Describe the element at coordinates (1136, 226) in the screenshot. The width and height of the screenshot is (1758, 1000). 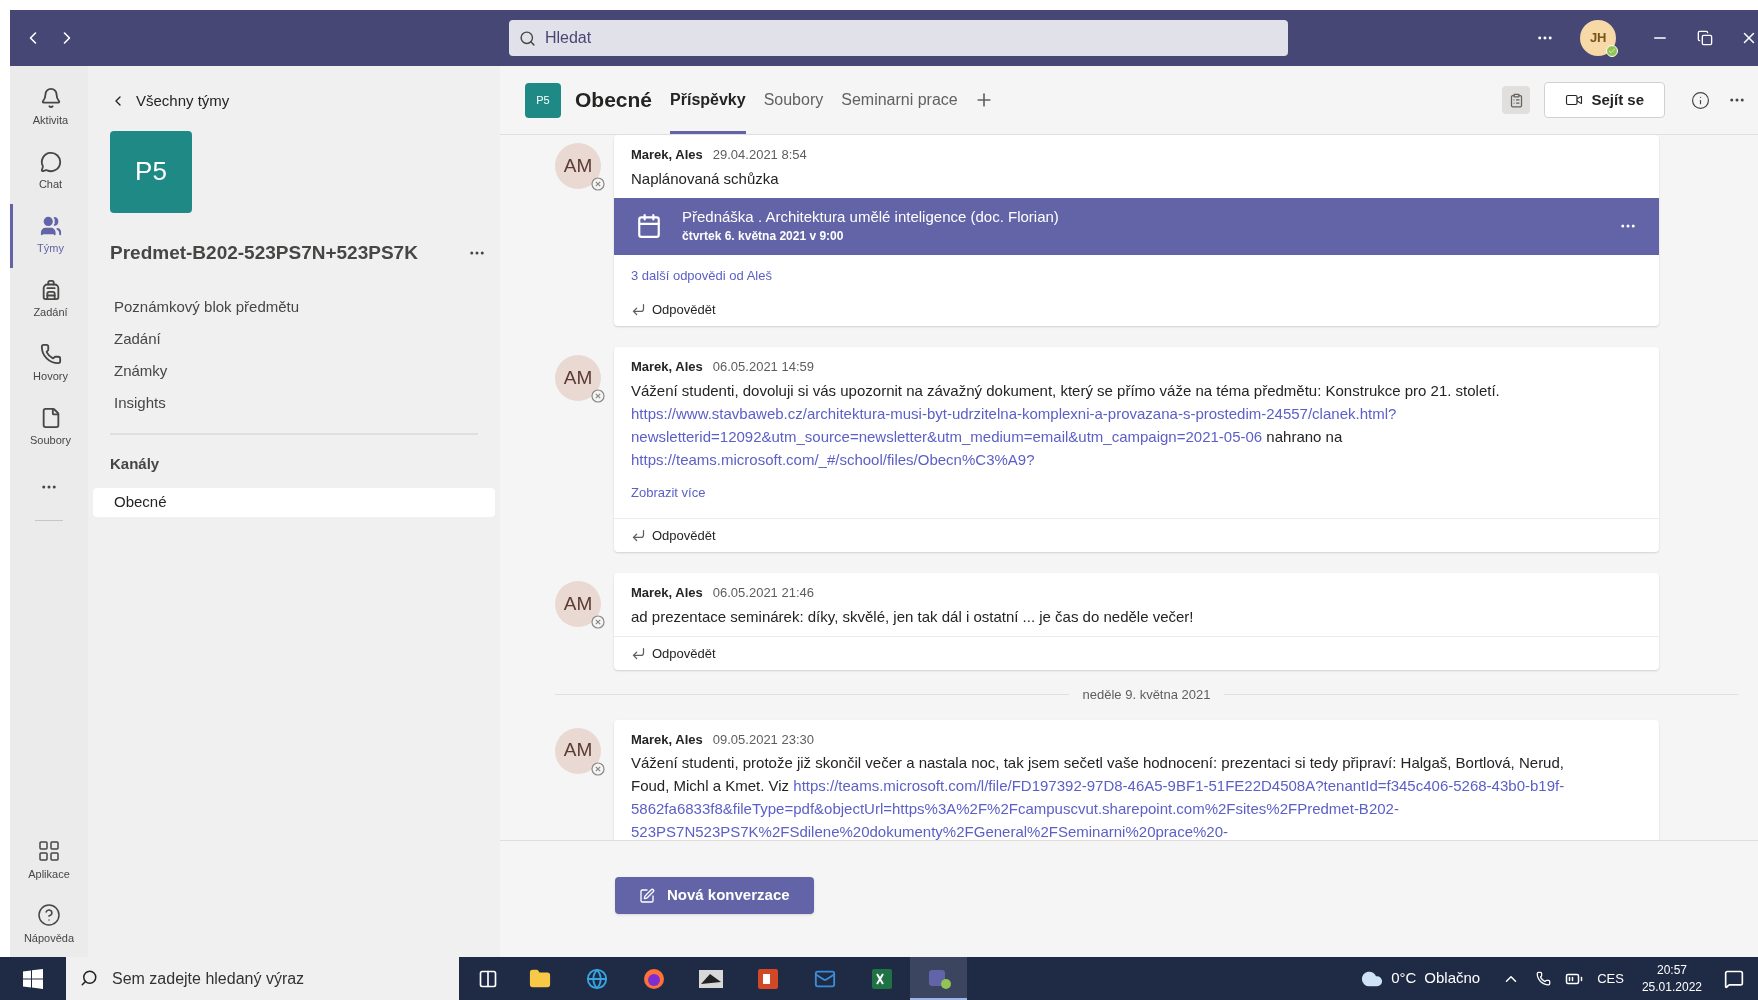
I see `meeting-banner: Přednáška . Architektura umělé inteligence (doc. Florian) čtvrtek 6. května 2021 v 9:00` at that location.